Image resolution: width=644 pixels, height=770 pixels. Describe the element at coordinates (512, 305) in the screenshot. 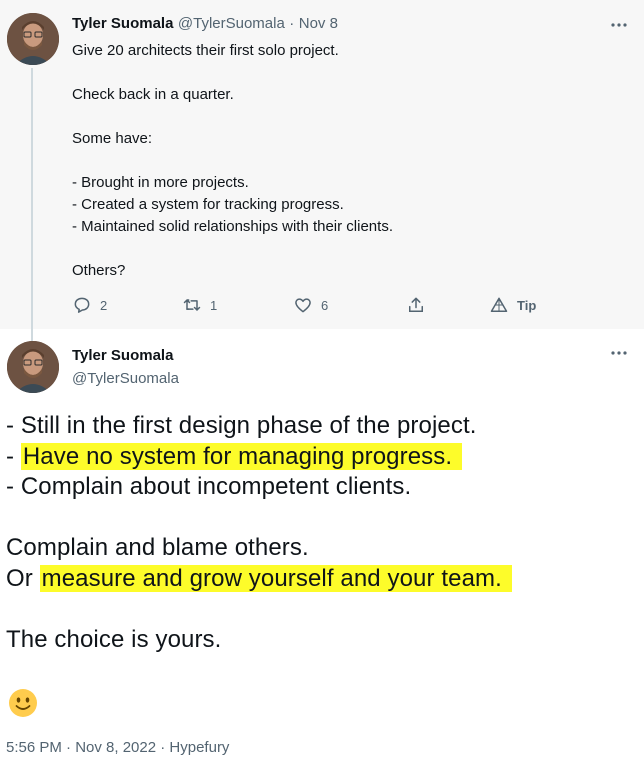

I see `tip-button: Tip` at that location.